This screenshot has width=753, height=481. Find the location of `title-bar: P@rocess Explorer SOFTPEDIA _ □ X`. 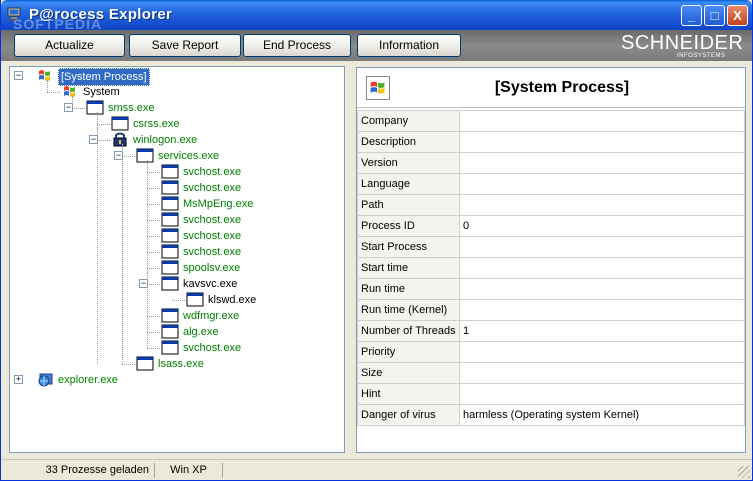

title-bar: P@rocess Explorer SOFTPEDIA _ □ X is located at coordinates (376, 16).